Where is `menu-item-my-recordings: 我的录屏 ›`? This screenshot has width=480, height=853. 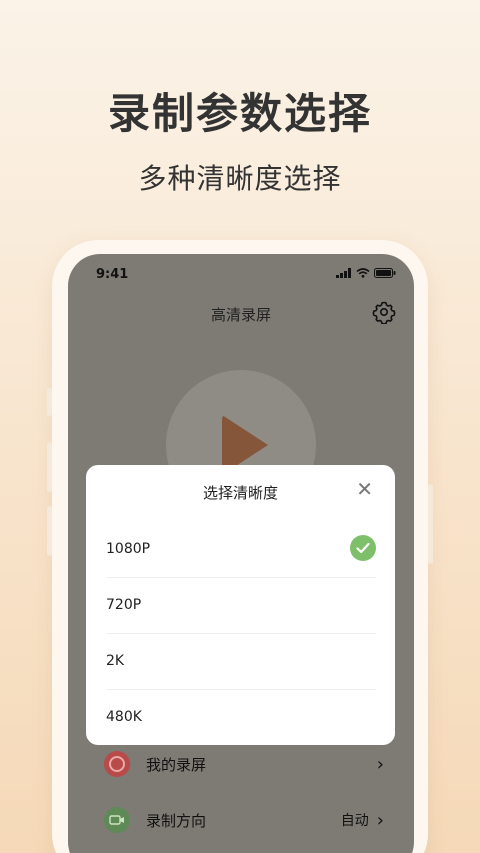
menu-item-my-recordings: 我的录屏 › is located at coordinates (244, 764).